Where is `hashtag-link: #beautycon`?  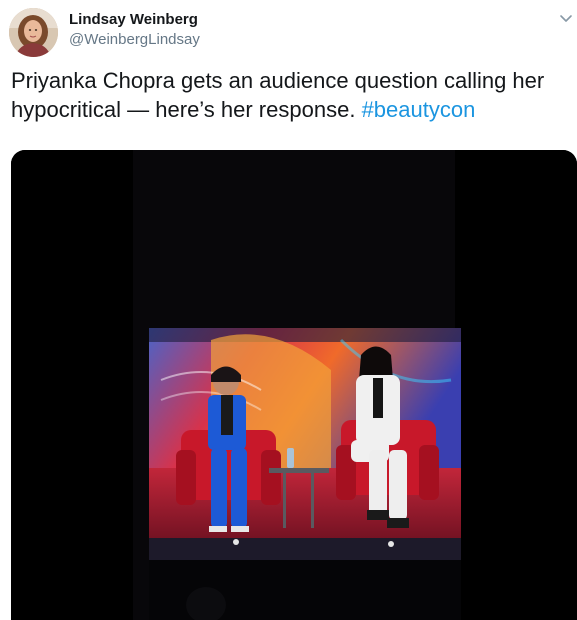
hashtag-link: #beautycon is located at coordinates (419, 109).